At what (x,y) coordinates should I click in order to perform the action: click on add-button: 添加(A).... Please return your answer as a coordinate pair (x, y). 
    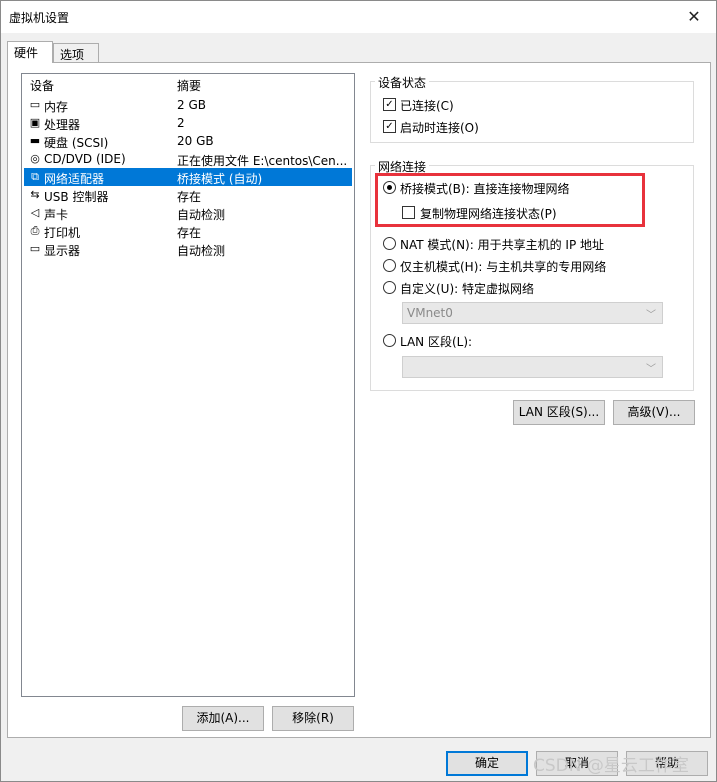
    Looking at the image, I should click on (223, 718).